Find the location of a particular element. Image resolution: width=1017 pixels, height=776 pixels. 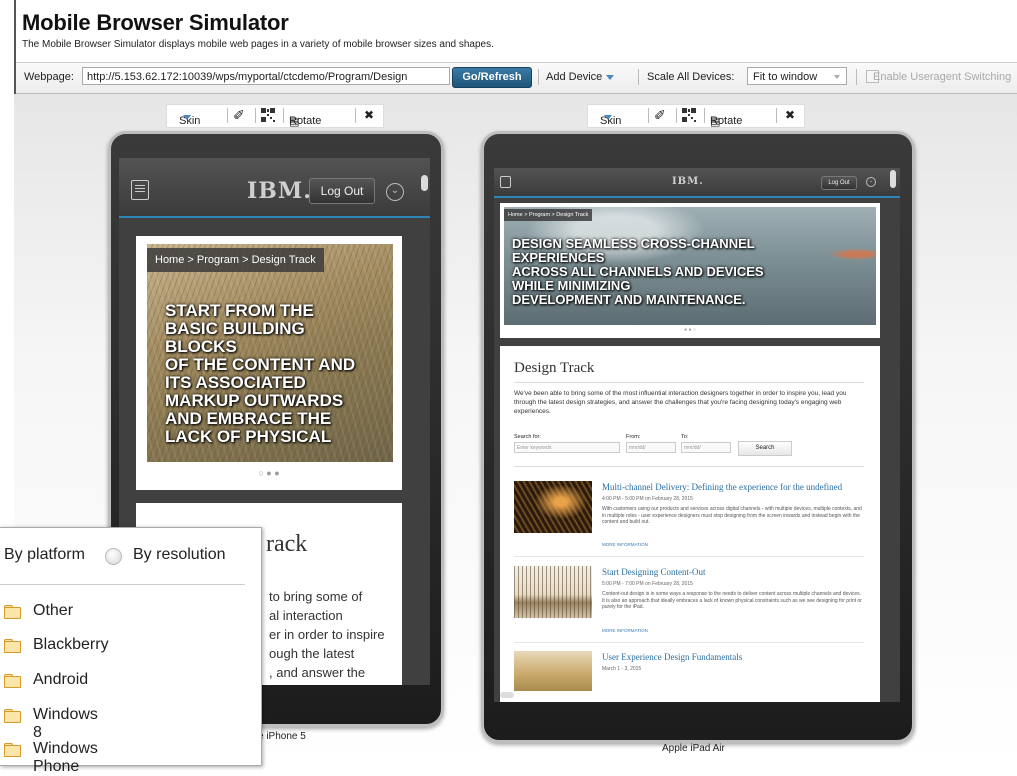

useragent-label: Enable Useragent Switching is located at coordinates (942, 77).